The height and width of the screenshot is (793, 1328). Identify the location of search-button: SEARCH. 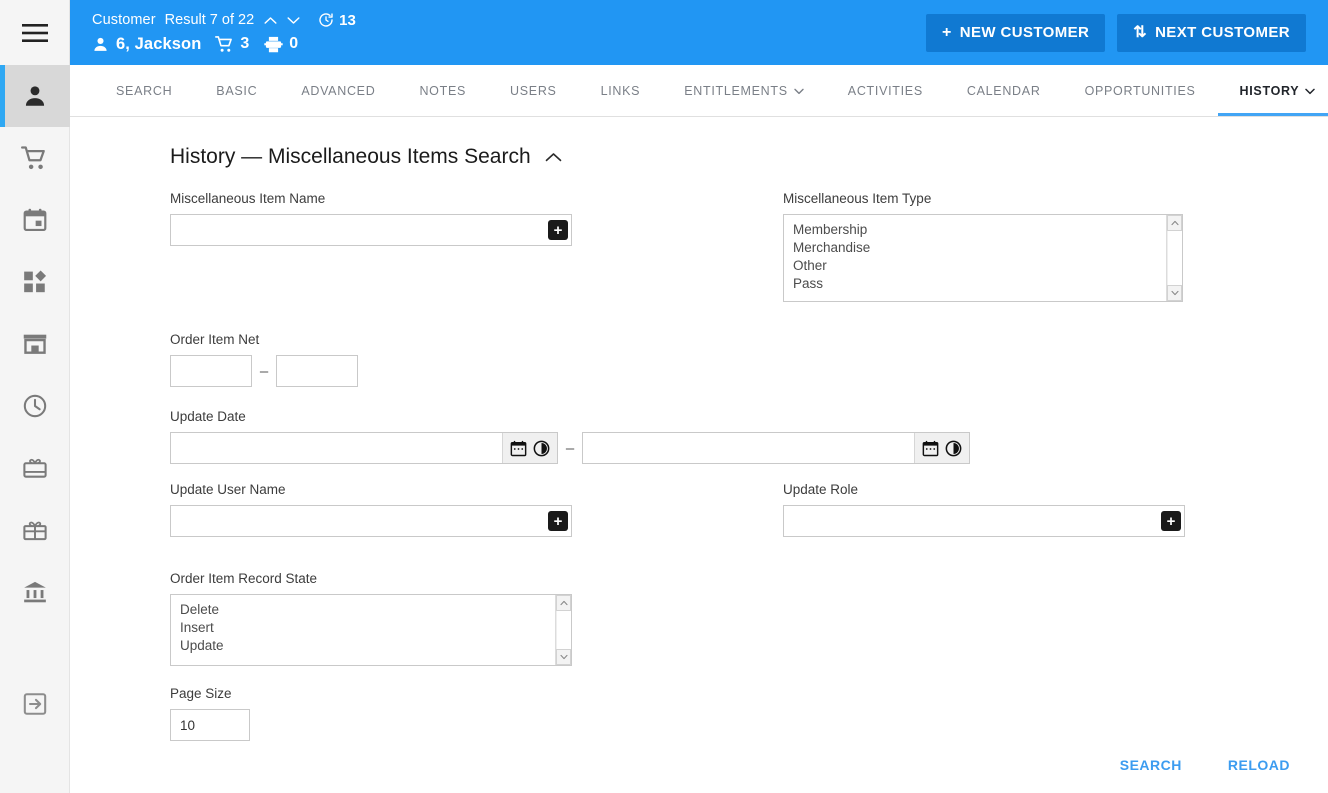
(1151, 765).